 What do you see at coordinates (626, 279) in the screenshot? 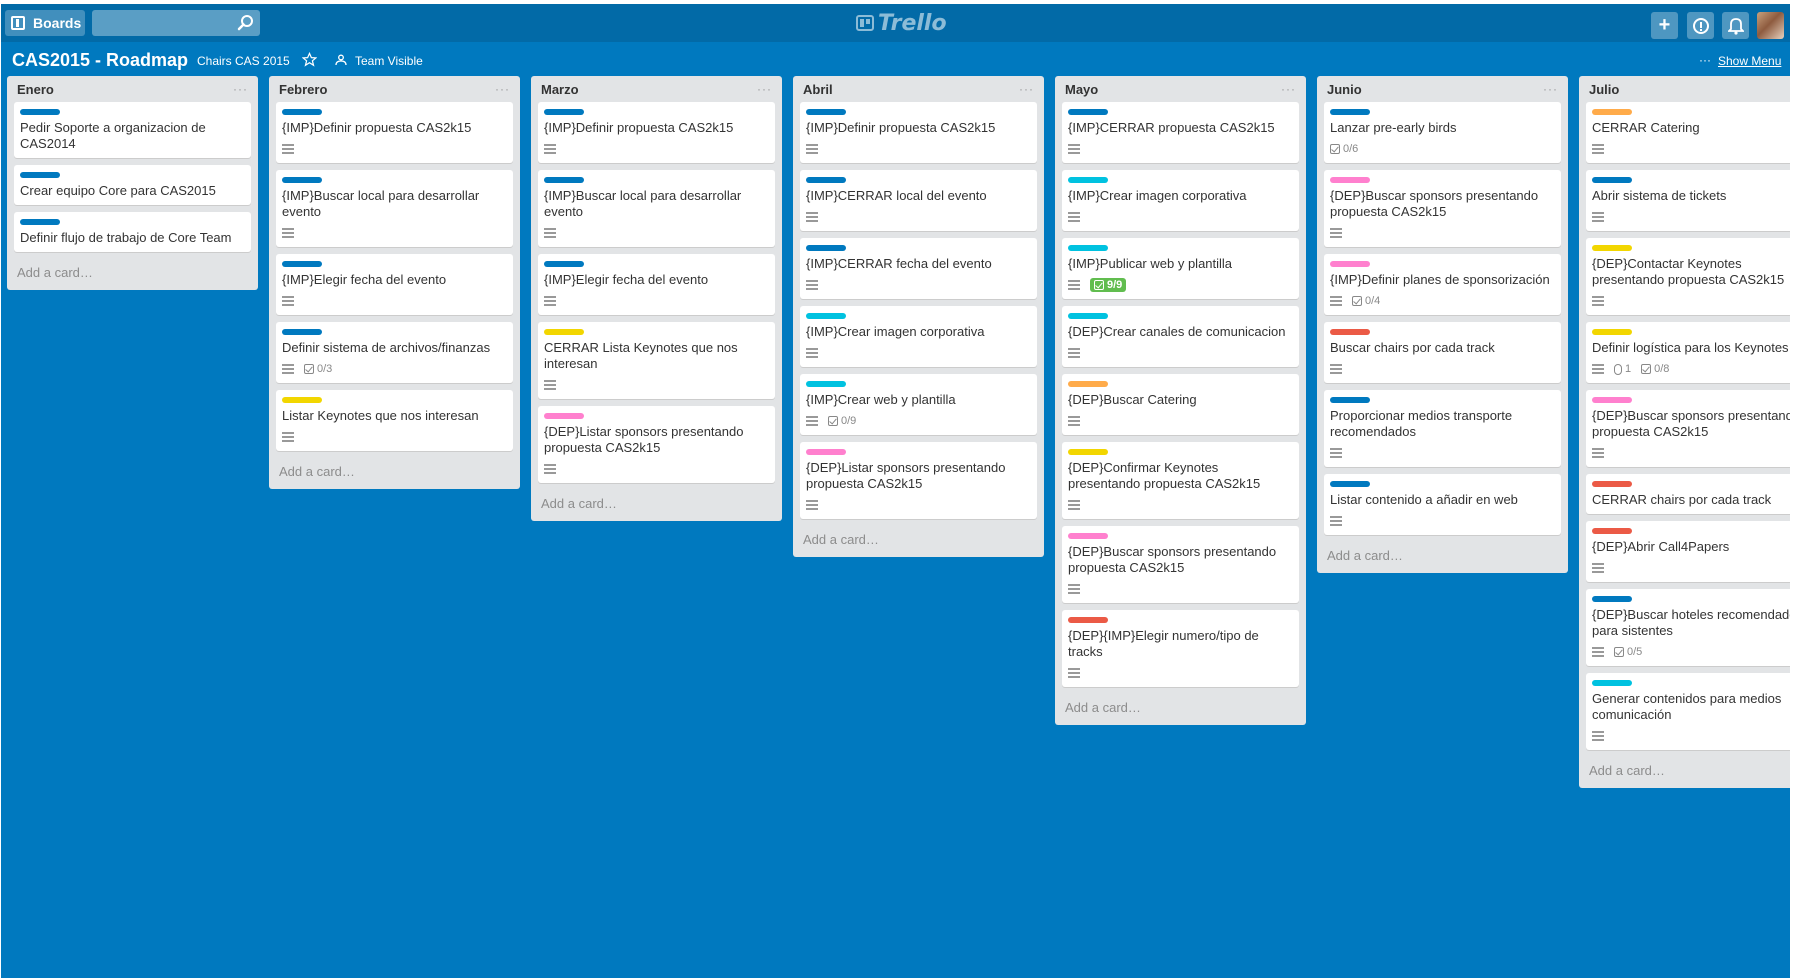
I see `card-title: {IMP}Elegir fecha del evento` at bounding box center [626, 279].